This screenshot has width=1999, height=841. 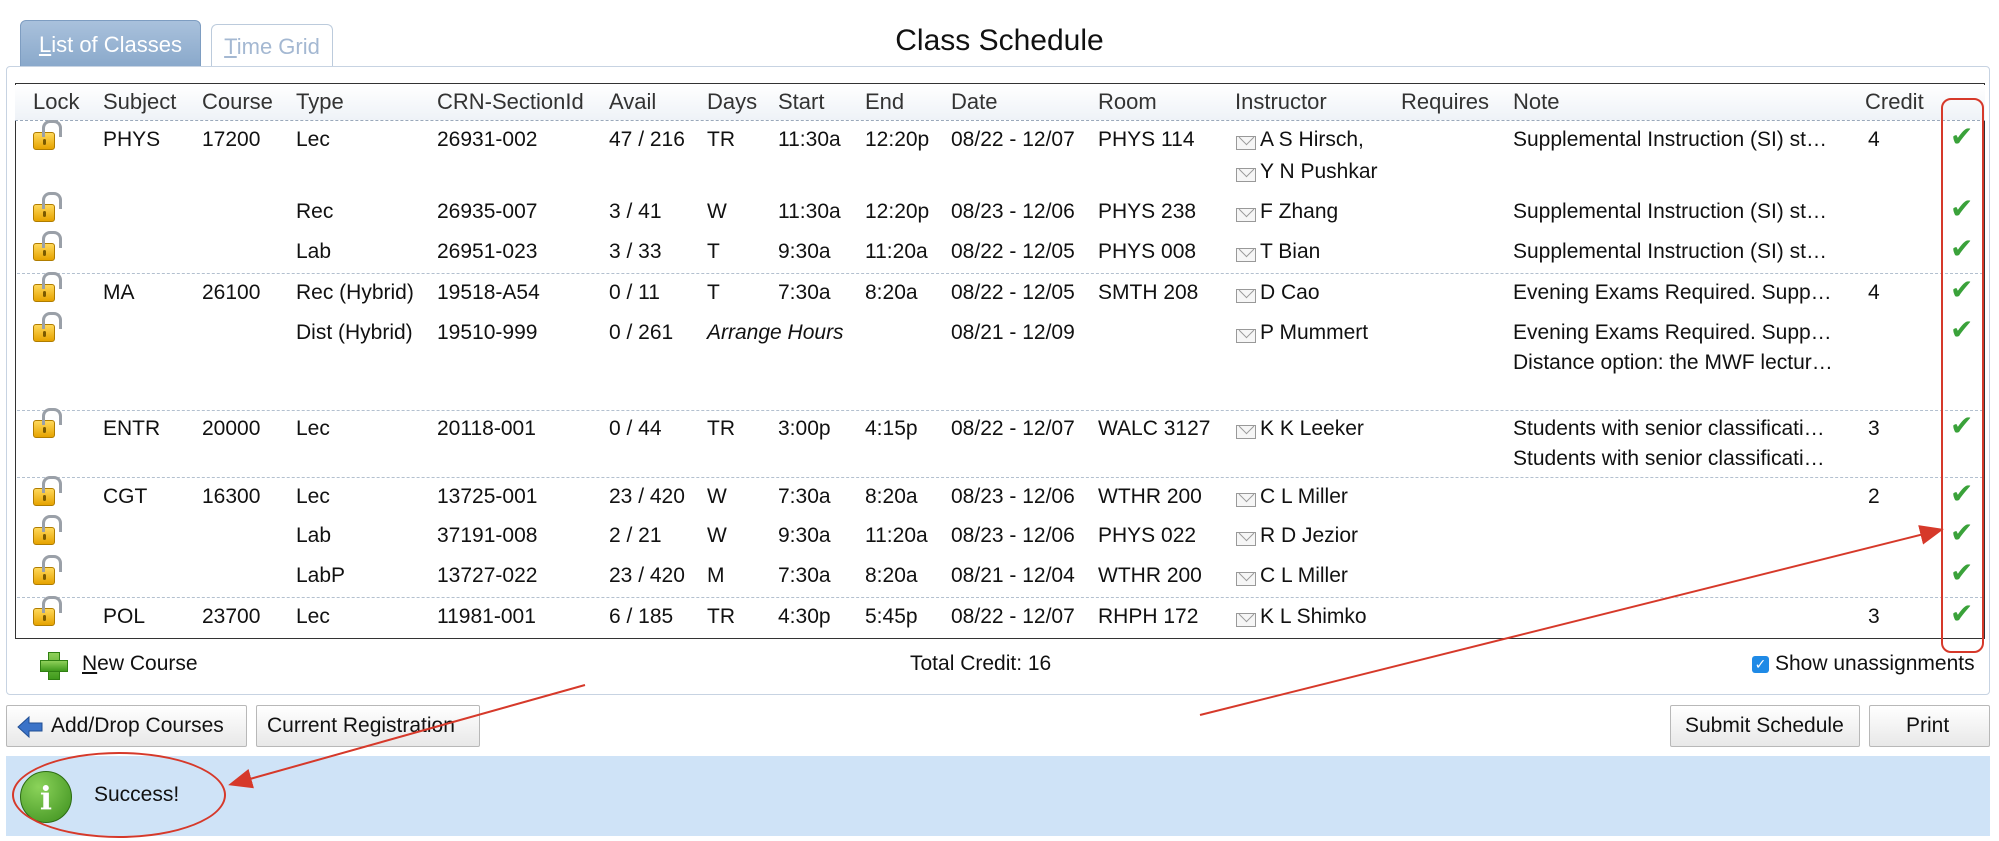 What do you see at coordinates (407, 736) in the screenshot?
I see `annotation-arrow-to-success` at bounding box center [407, 736].